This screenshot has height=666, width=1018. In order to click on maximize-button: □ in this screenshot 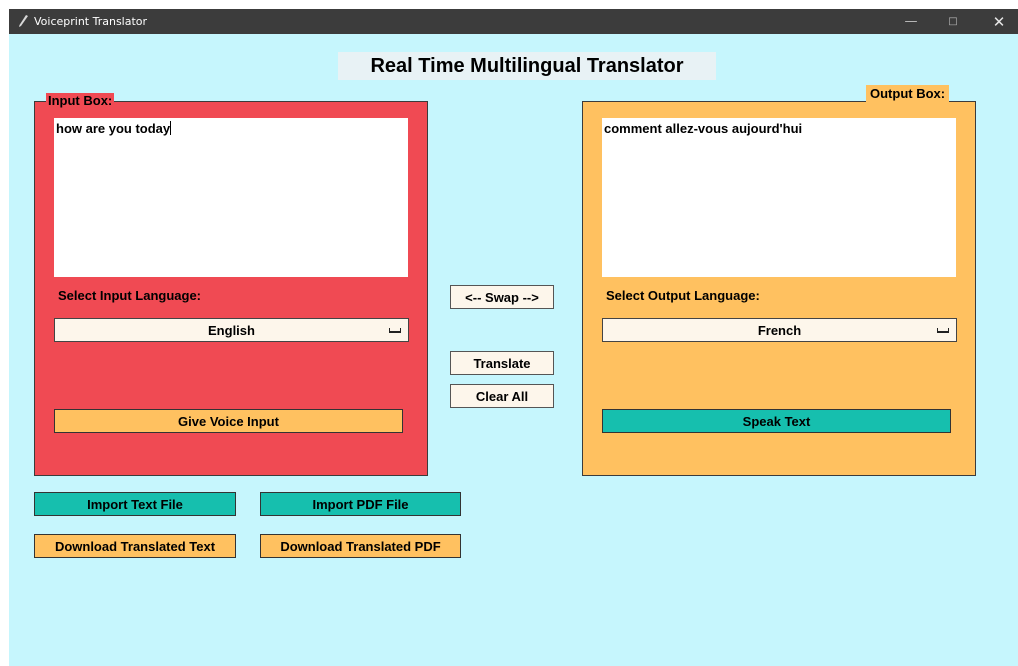, I will do `click(953, 21)`.